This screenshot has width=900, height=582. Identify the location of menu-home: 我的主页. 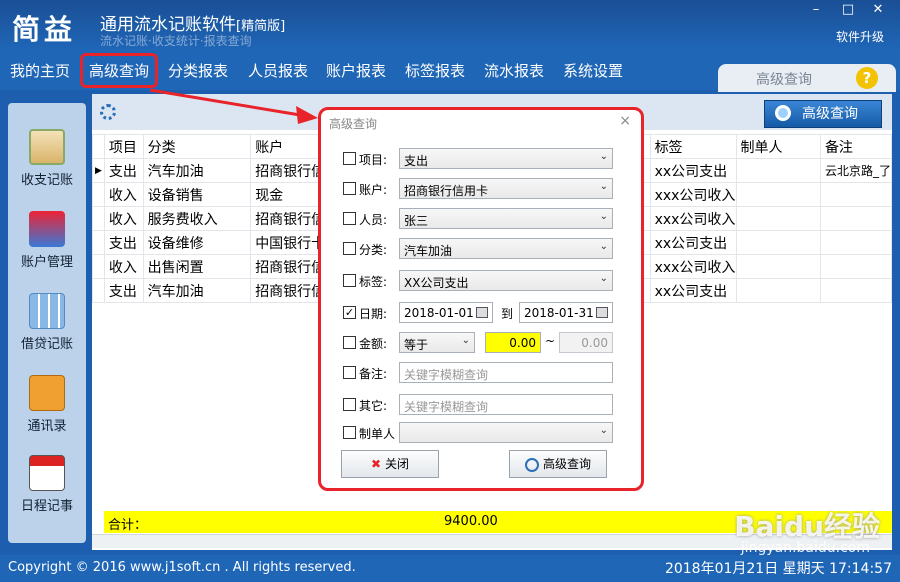
(40, 70).